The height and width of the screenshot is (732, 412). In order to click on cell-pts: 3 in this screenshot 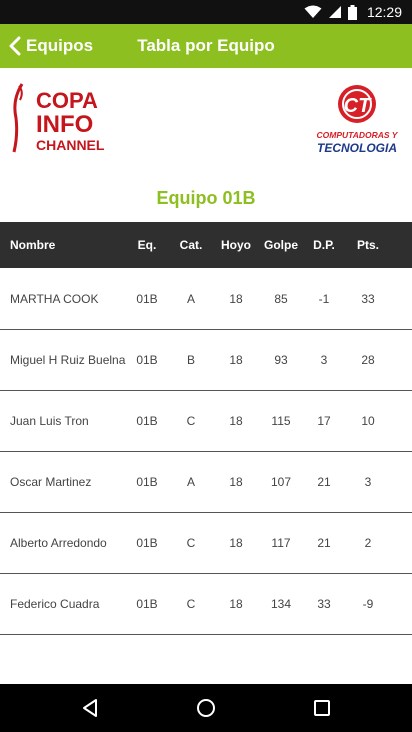, I will do `click(368, 482)`.